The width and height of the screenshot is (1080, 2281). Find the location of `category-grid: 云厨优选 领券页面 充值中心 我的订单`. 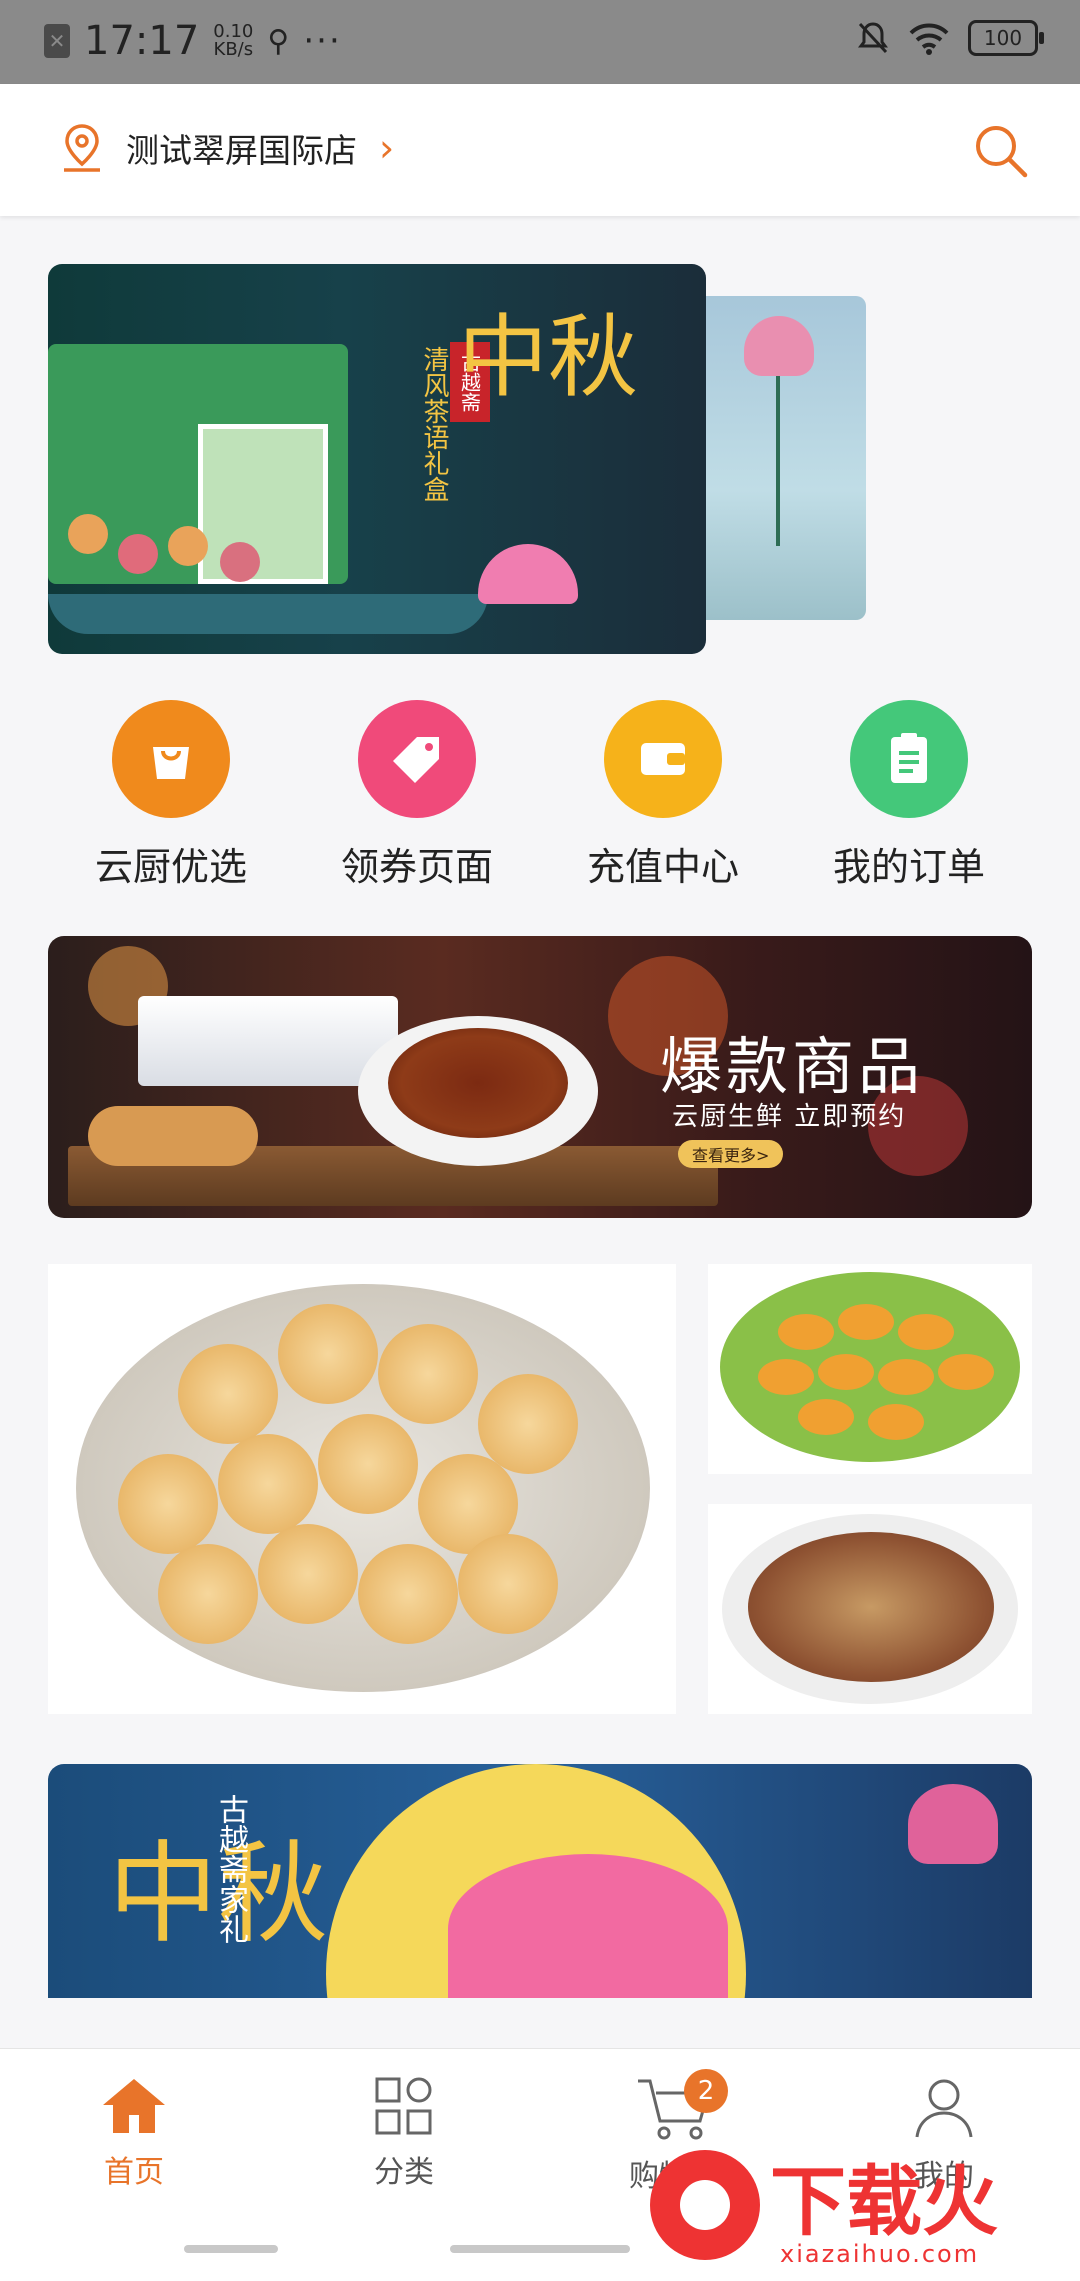

category-grid: 云厨优选 领券页面 充值中心 我的订单 is located at coordinates (540, 795).